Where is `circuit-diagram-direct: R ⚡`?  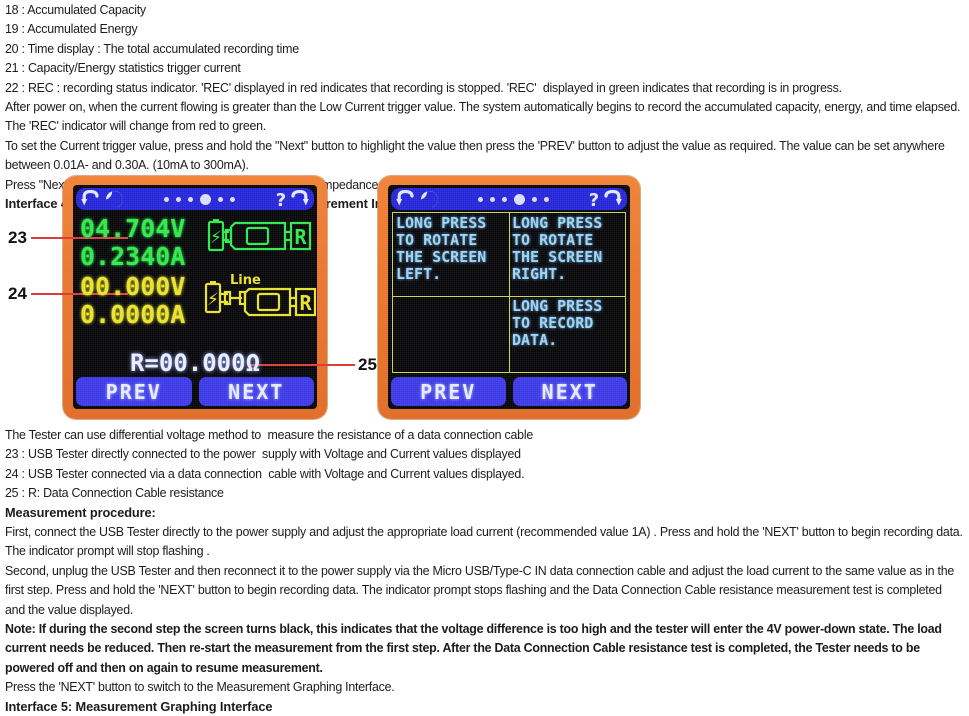
circuit-diagram-direct: R ⚡ is located at coordinates (260, 241).